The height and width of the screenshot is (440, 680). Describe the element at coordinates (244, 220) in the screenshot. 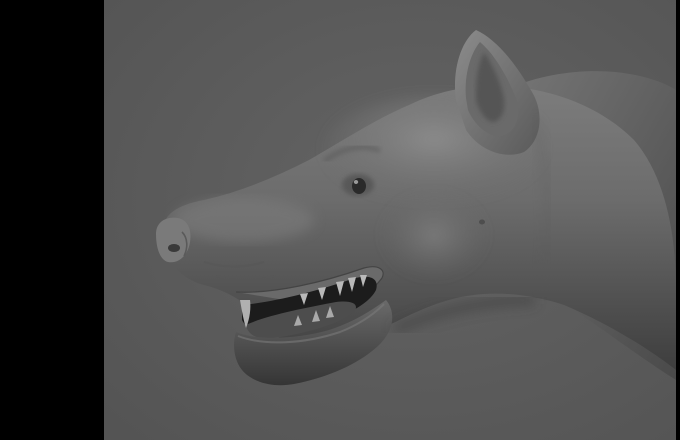

I see `muzzle-highlight` at that location.